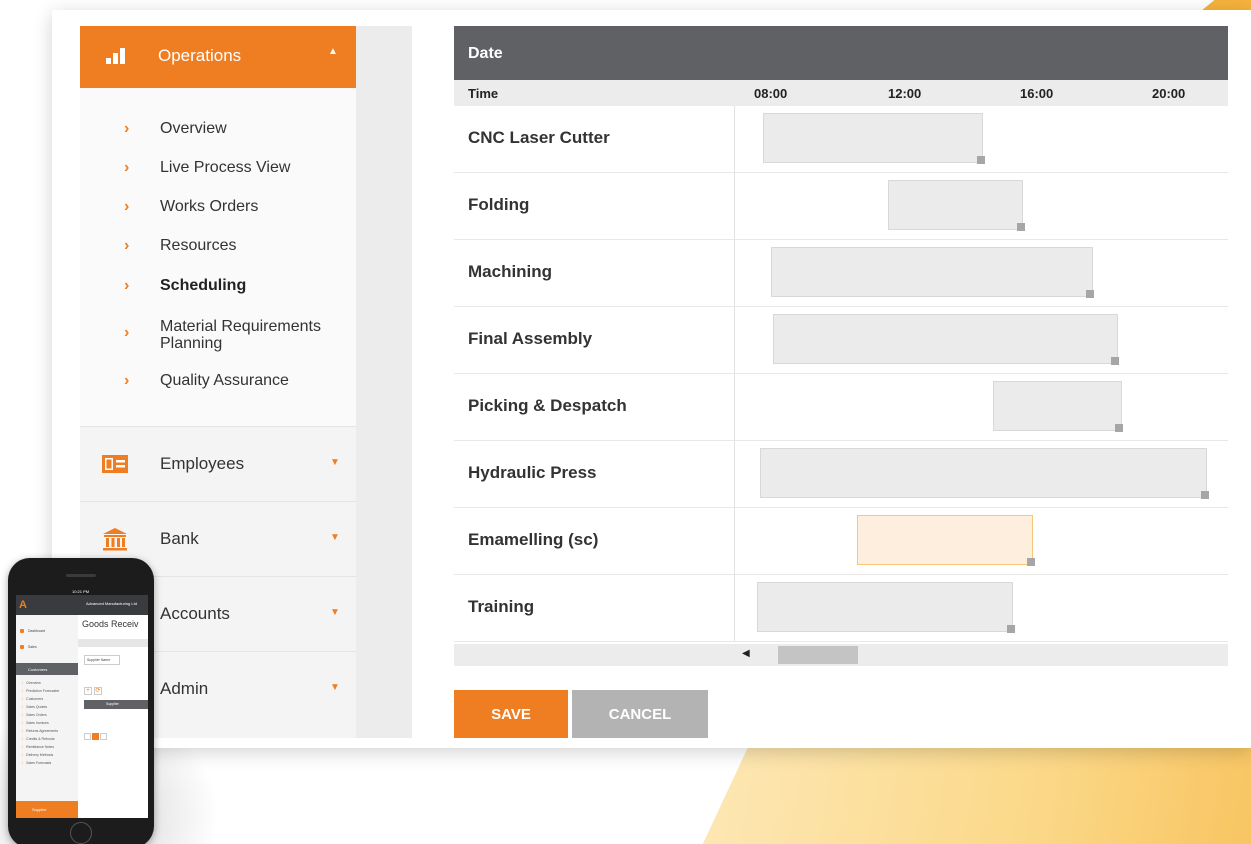 The width and height of the screenshot is (1251, 844). I want to click on phone-sub-item: Returns Agreements, so click(40, 731).